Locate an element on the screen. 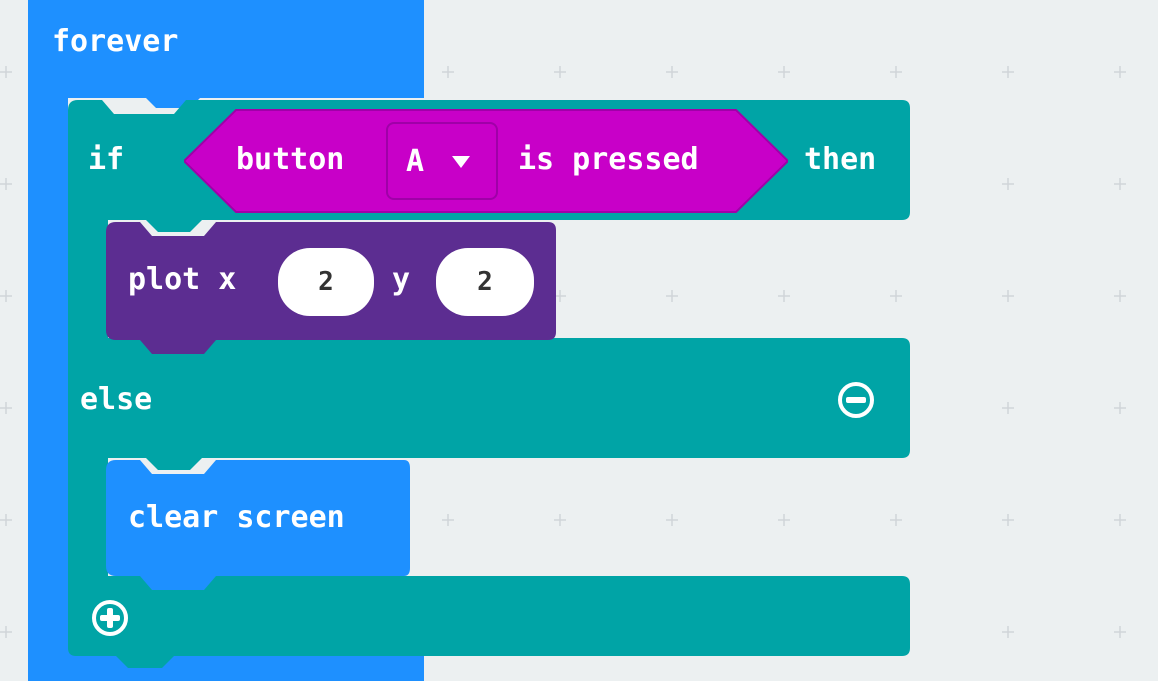 The width and height of the screenshot is (1158, 690). then-label: then is located at coordinates (840, 159).